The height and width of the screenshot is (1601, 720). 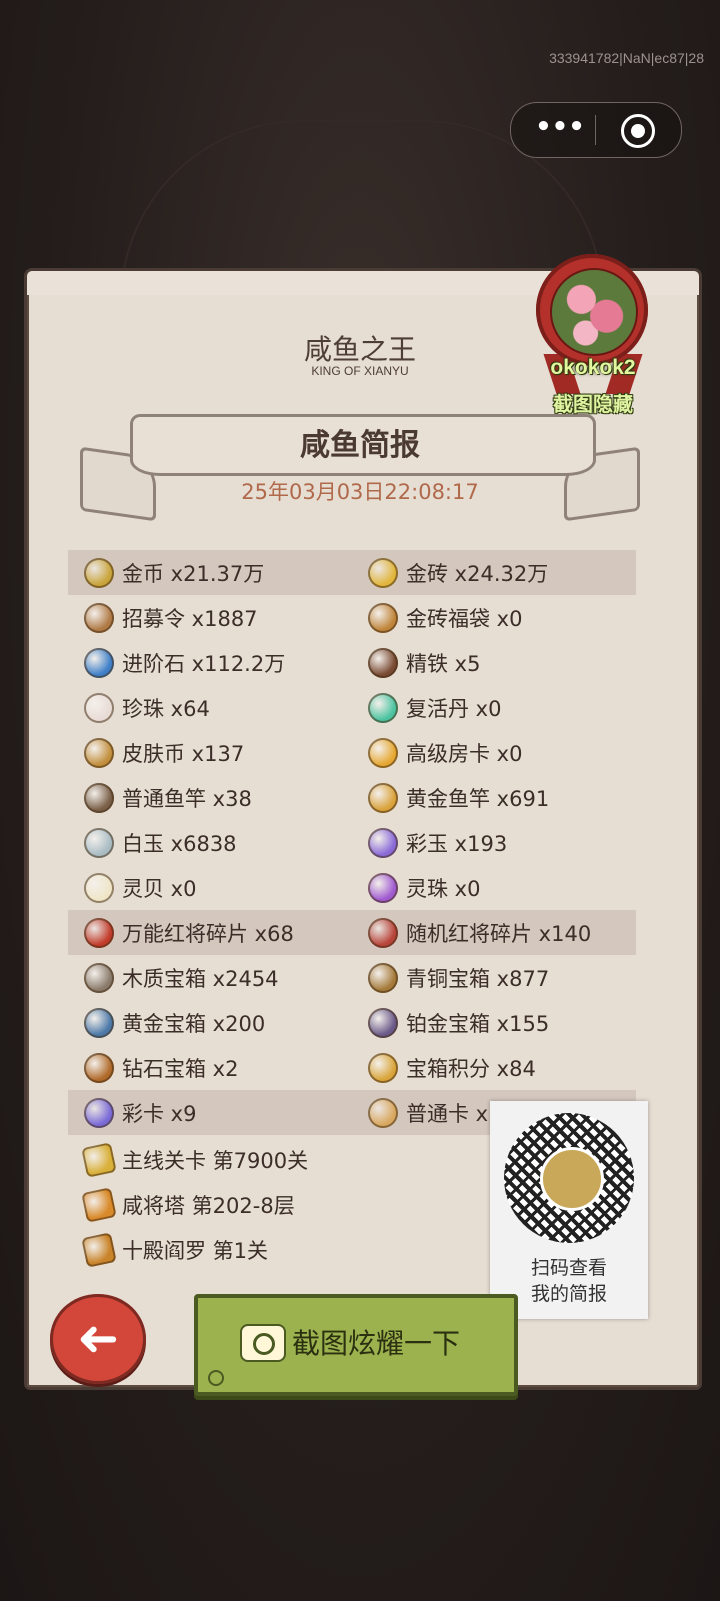 I want to click on resource-item: 金砖福袋 x0, so click(x=445, y=617).